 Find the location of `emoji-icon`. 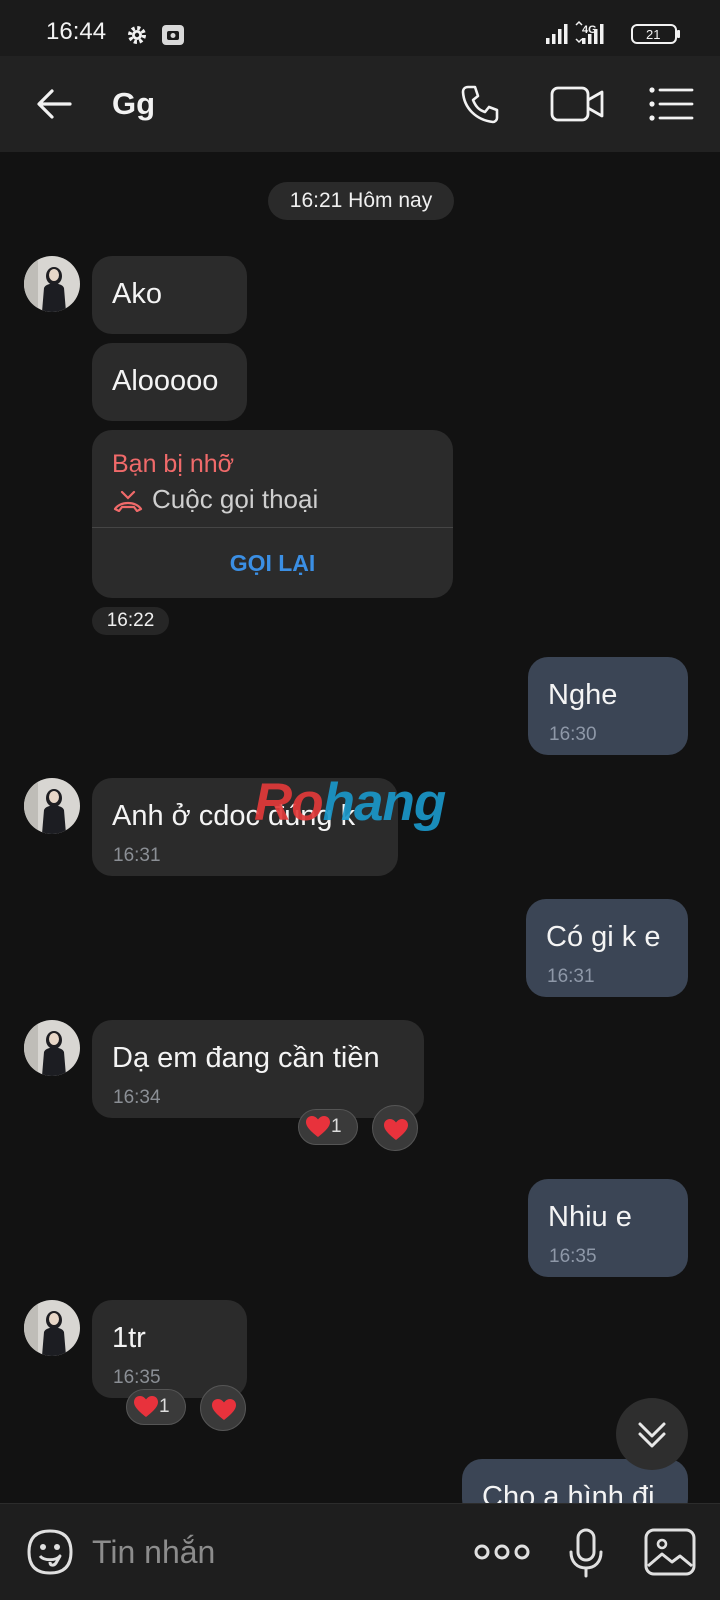

emoji-icon is located at coordinates (50, 1552).